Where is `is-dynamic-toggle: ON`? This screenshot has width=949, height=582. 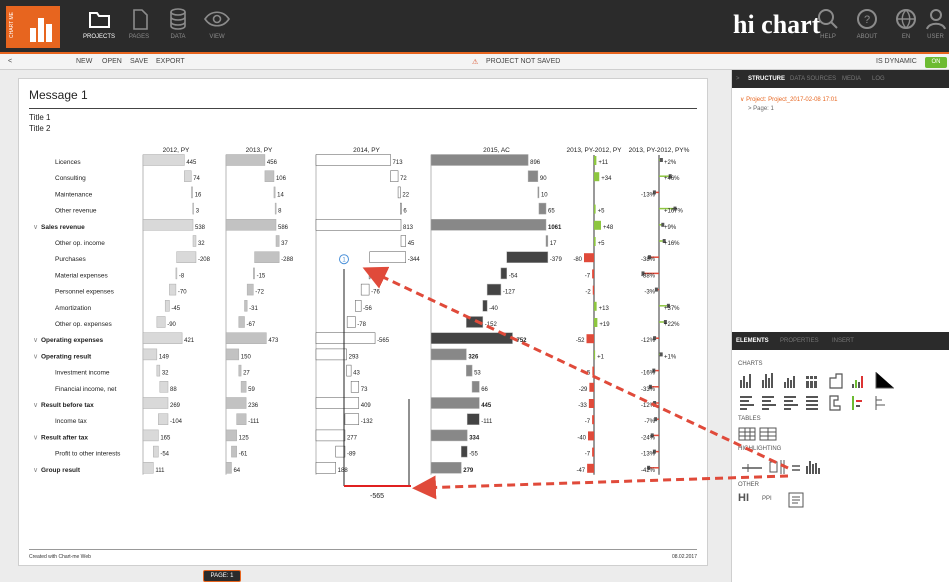
is-dynamic-toggle: ON is located at coordinates (936, 62).